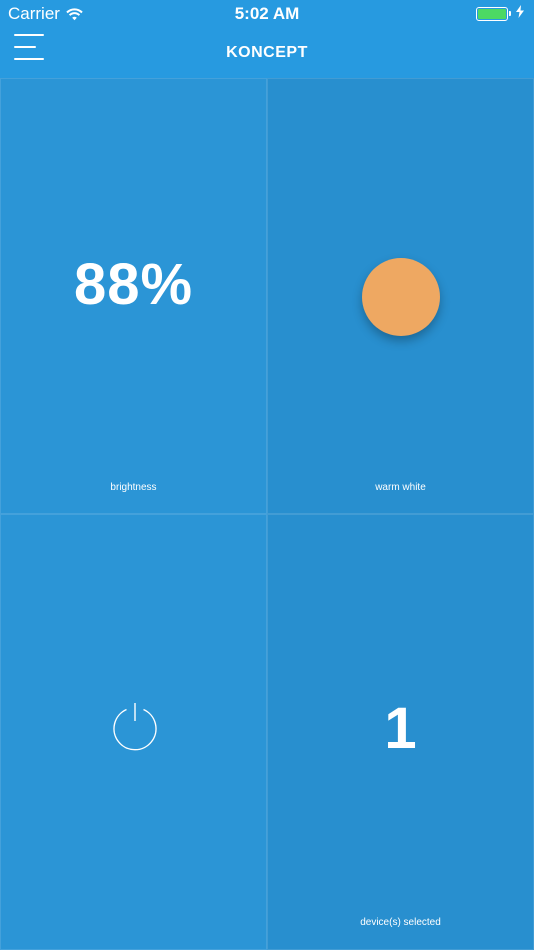  What do you see at coordinates (267, 14) in the screenshot?
I see `status-bar: Carrier 5:02 AM` at bounding box center [267, 14].